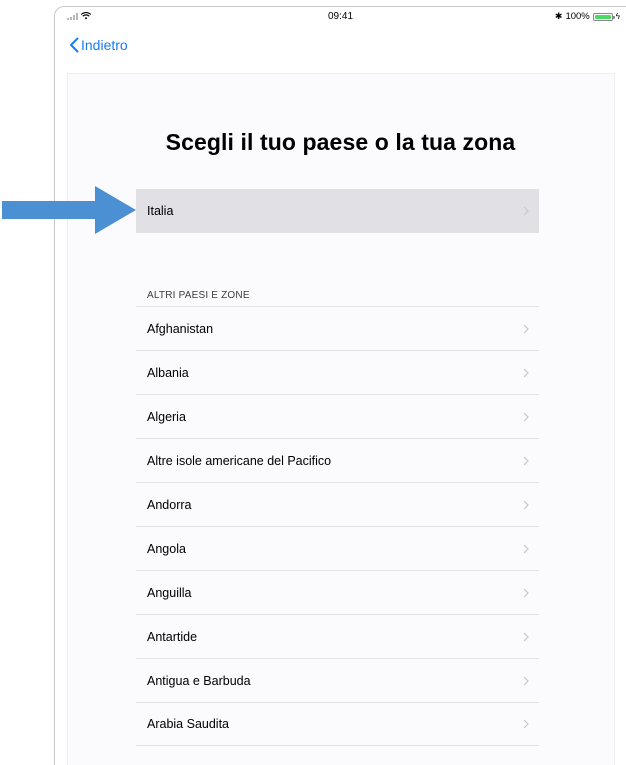 This screenshot has width=626, height=765. Describe the element at coordinates (337, 636) in the screenshot. I see `list-item: Antartide` at that location.